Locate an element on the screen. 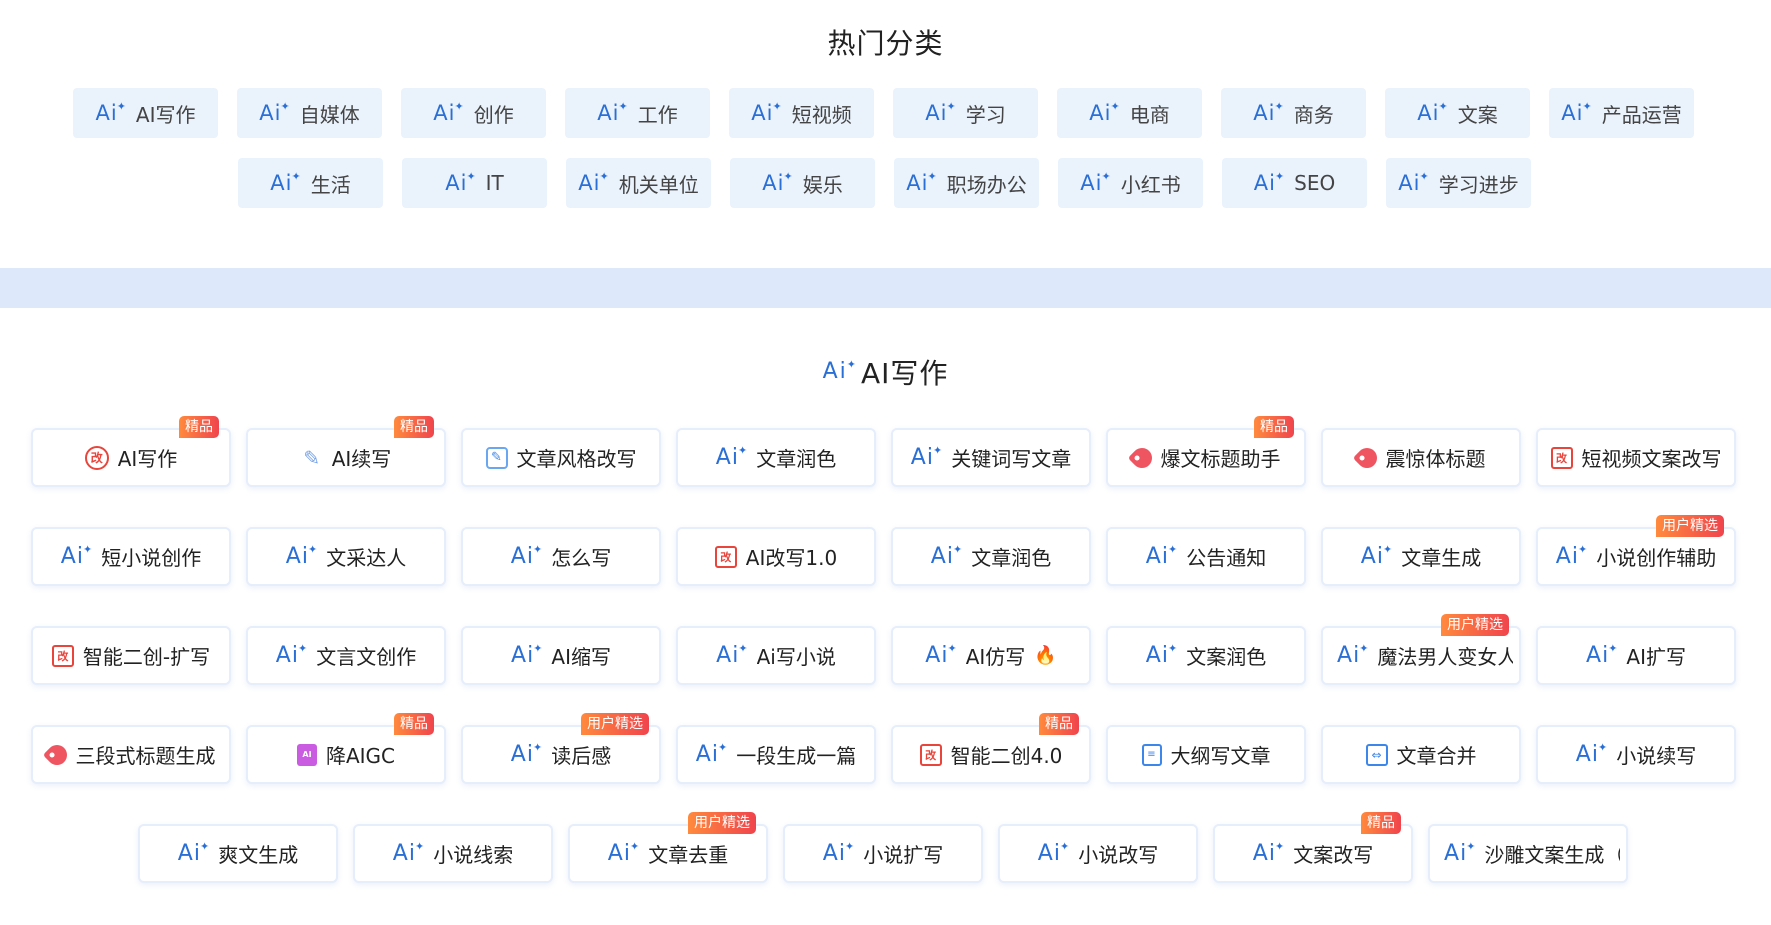  category-chip: Ai ✦ AI写作 is located at coordinates (145, 113).